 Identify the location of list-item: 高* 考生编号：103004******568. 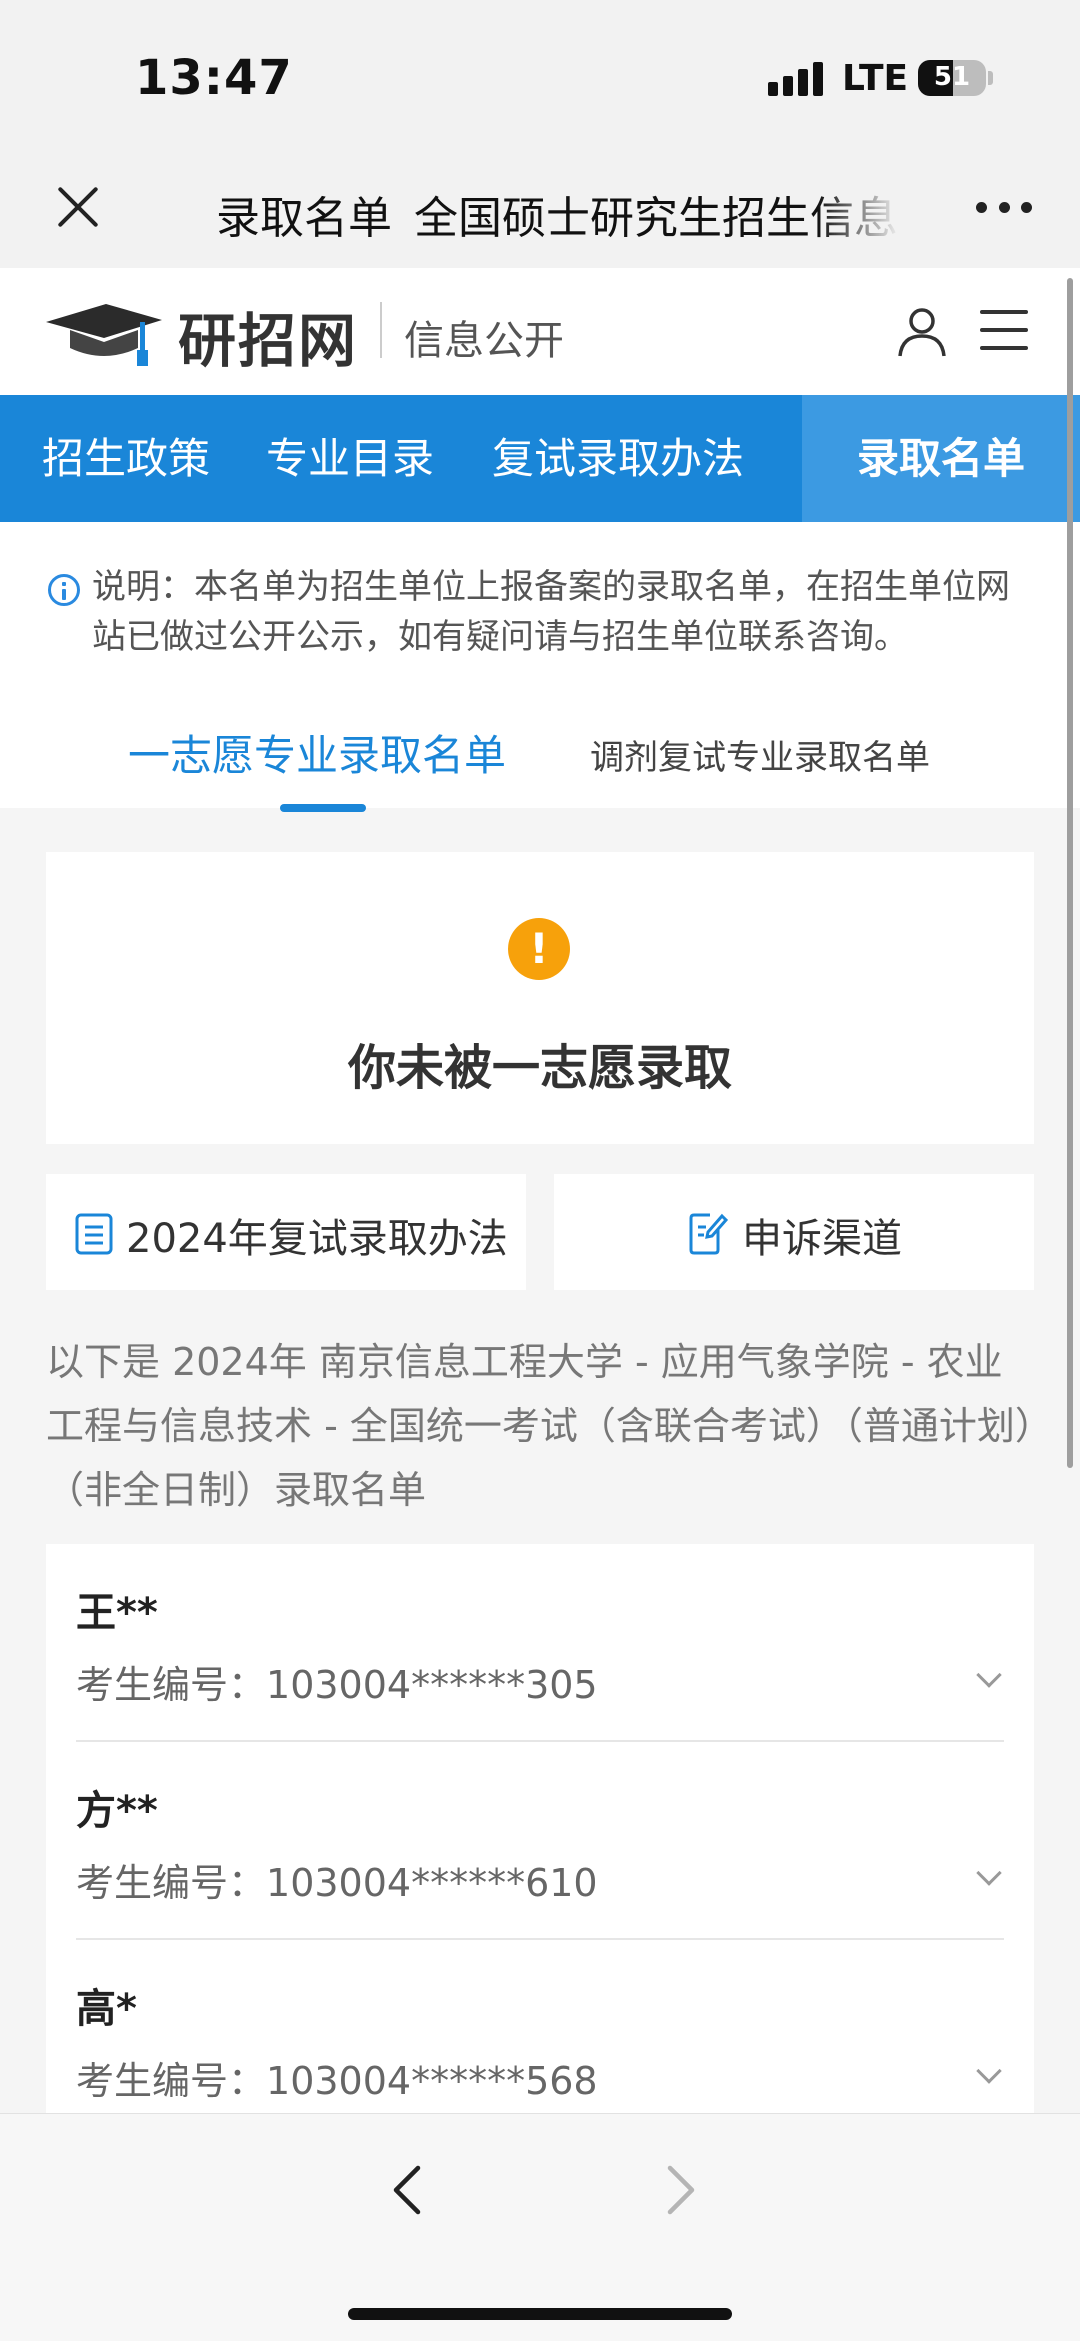
(540, 2026).